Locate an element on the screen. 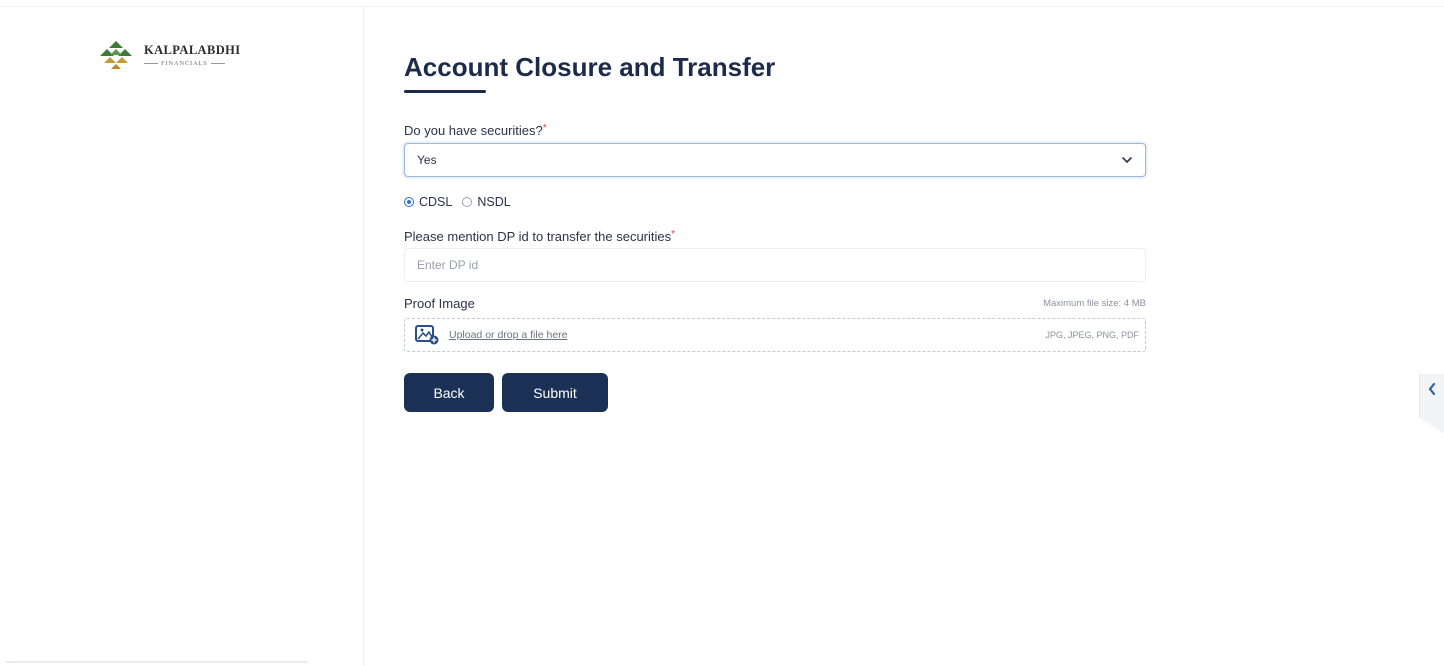 The image size is (1444, 666). logo-rule-left is located at coordinates (151, 63).